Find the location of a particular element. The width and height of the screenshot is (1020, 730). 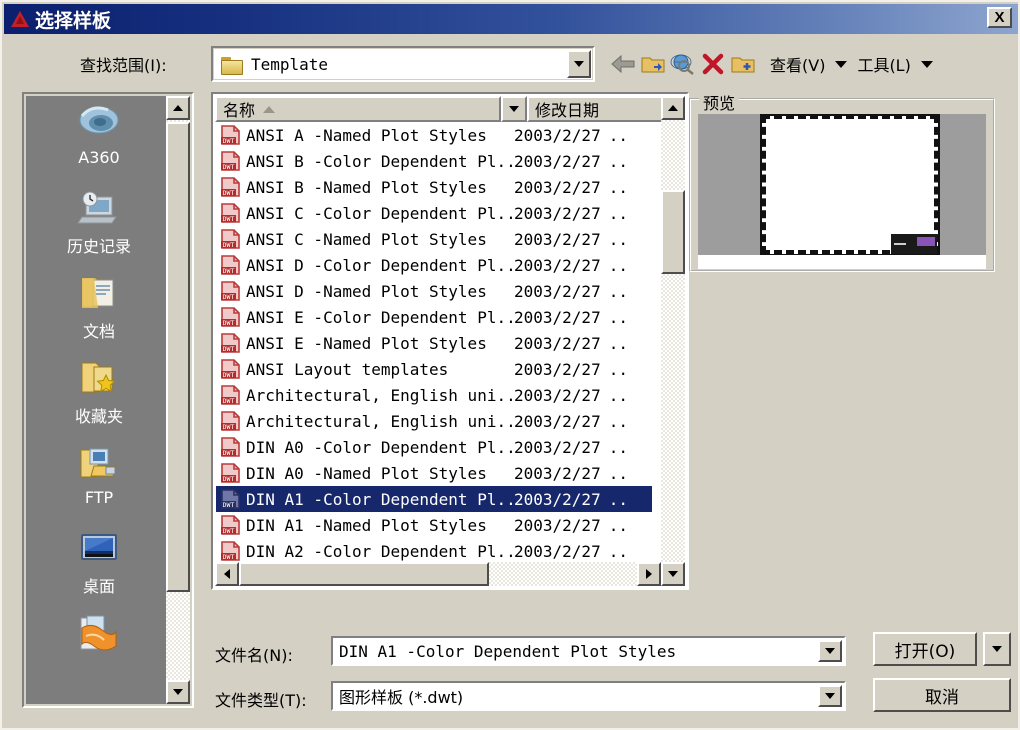

file-scroll-down-button is located at coordinates (673, 574).